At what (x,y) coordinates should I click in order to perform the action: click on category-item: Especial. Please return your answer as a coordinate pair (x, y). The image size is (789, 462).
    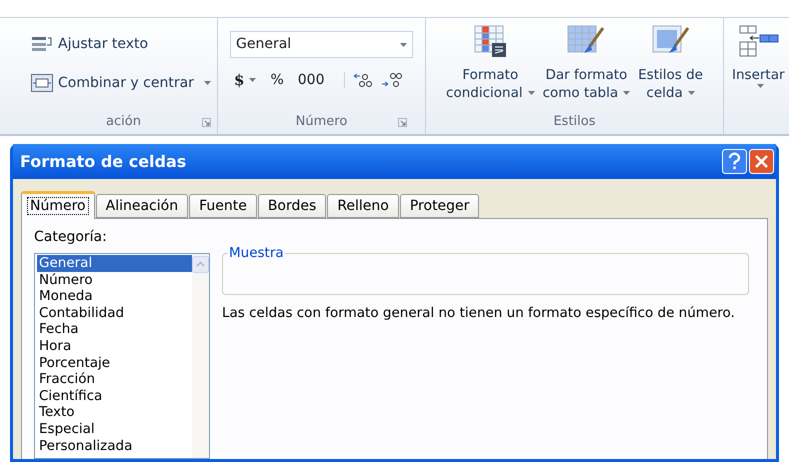
    Looking at the image, I should click on (114, 429).